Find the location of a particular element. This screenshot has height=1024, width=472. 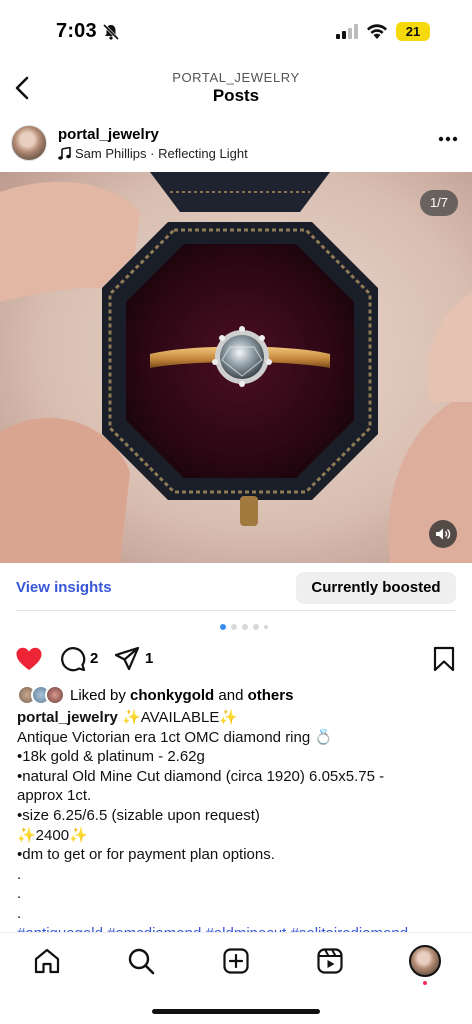

carousel-page-counter: 1/7 is located at coordinates (439, 203).